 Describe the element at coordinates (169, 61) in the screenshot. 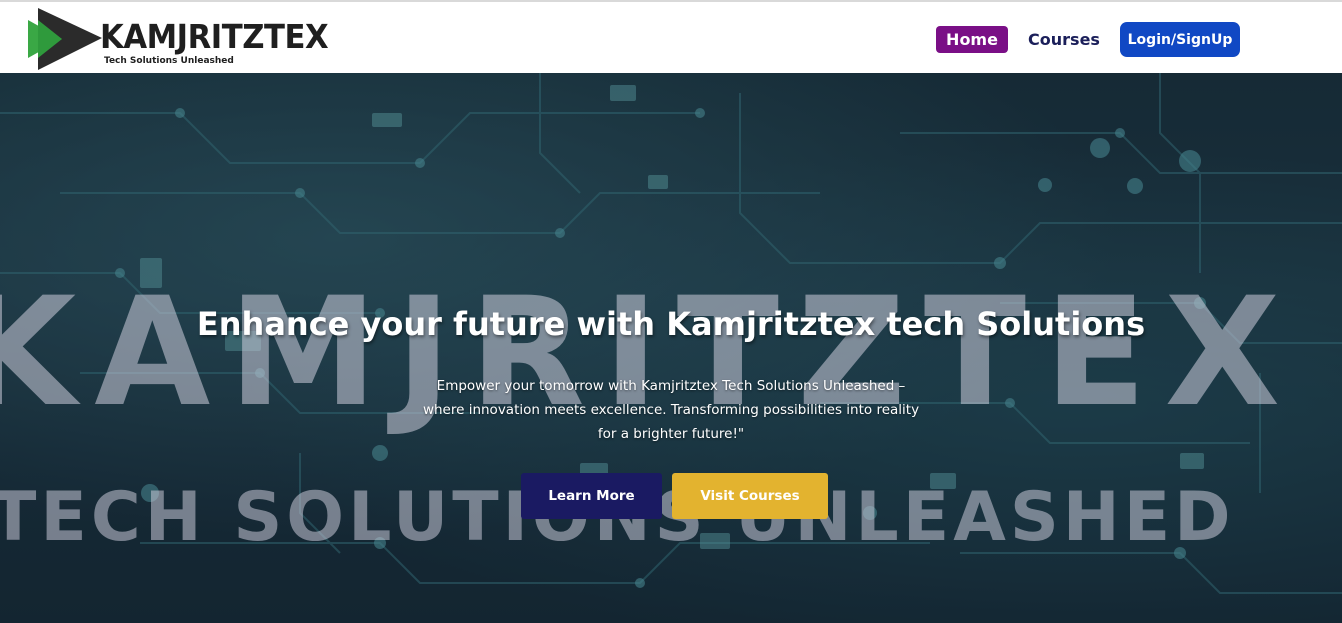

I see `brand-tagline: Tech Solutions Unleashed` at that location.